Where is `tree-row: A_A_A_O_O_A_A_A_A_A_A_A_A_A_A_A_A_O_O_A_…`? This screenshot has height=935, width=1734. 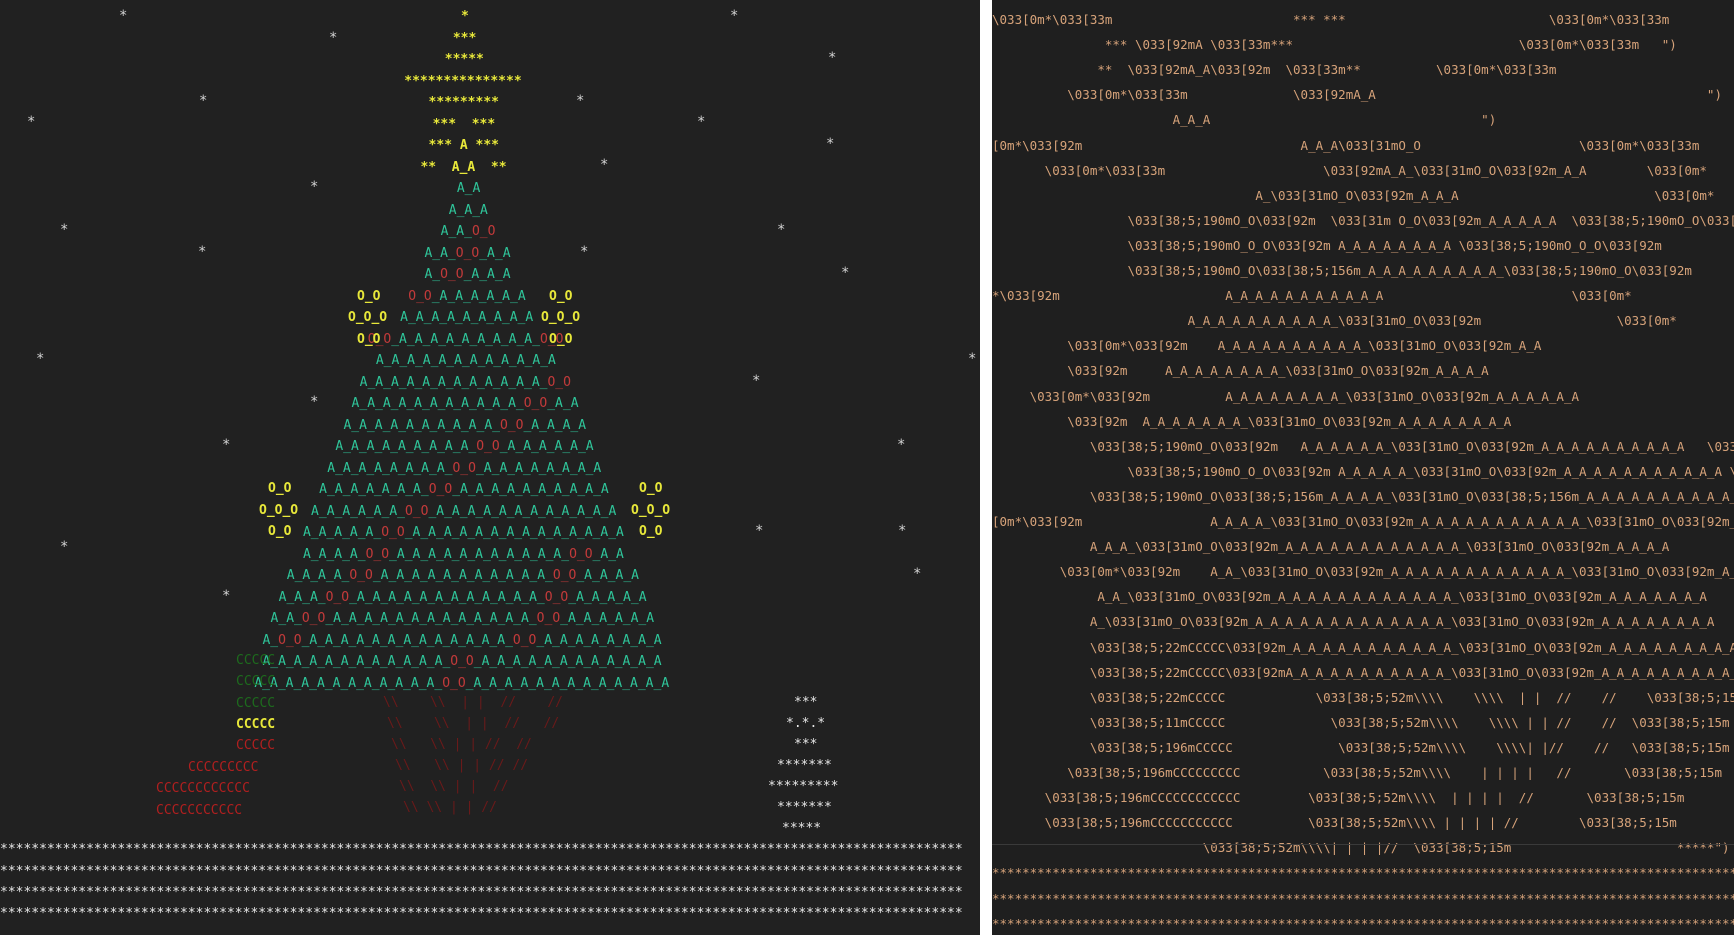 tree-row: A_A_A_O_O_A_A_A_A_A_A_A_A_A_A_A_A_O_O_A_… is located at coordinates (462, 597).